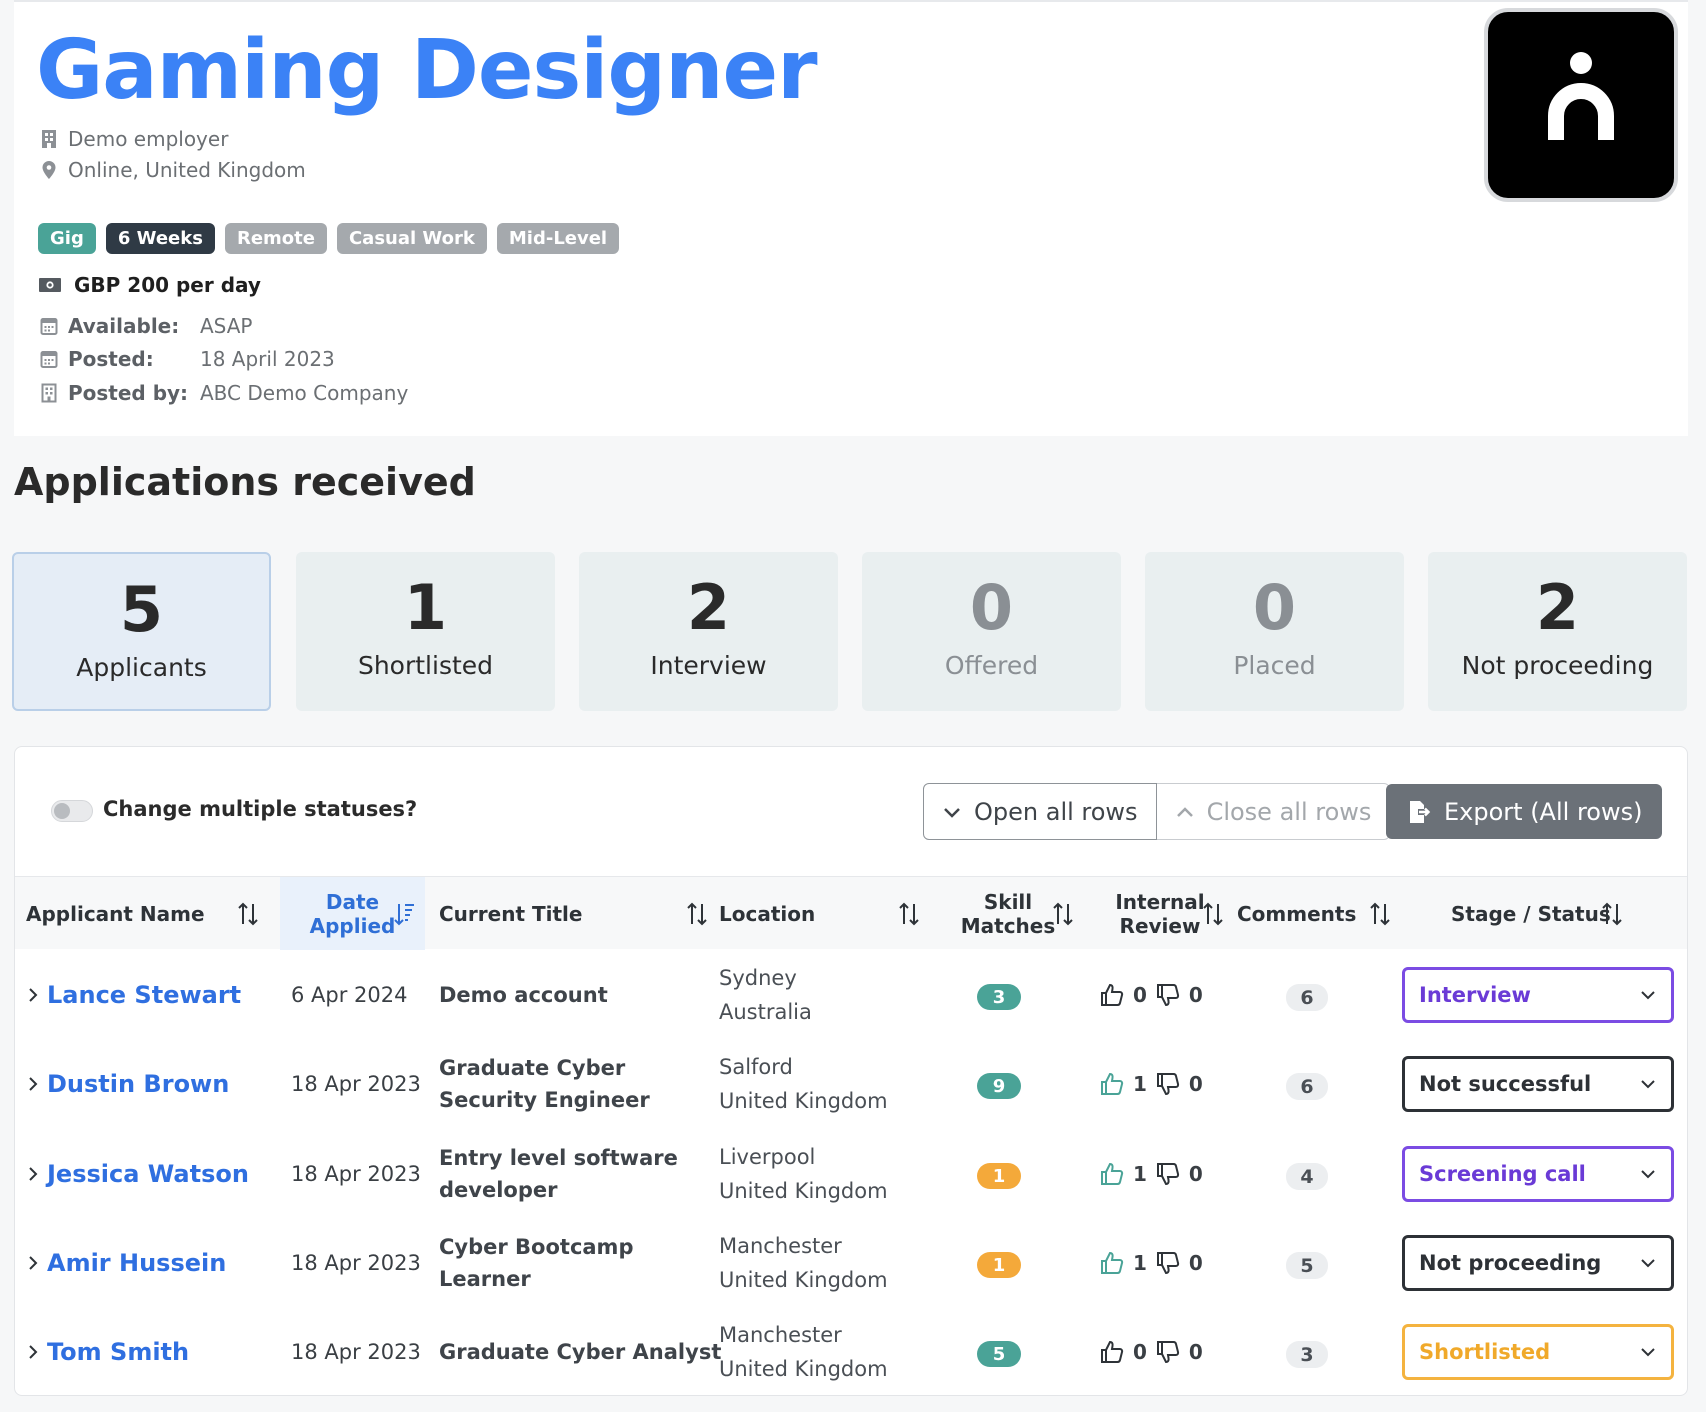  I want to click on detail-posted: Posted: 18 April 2023, so click(187, 359).